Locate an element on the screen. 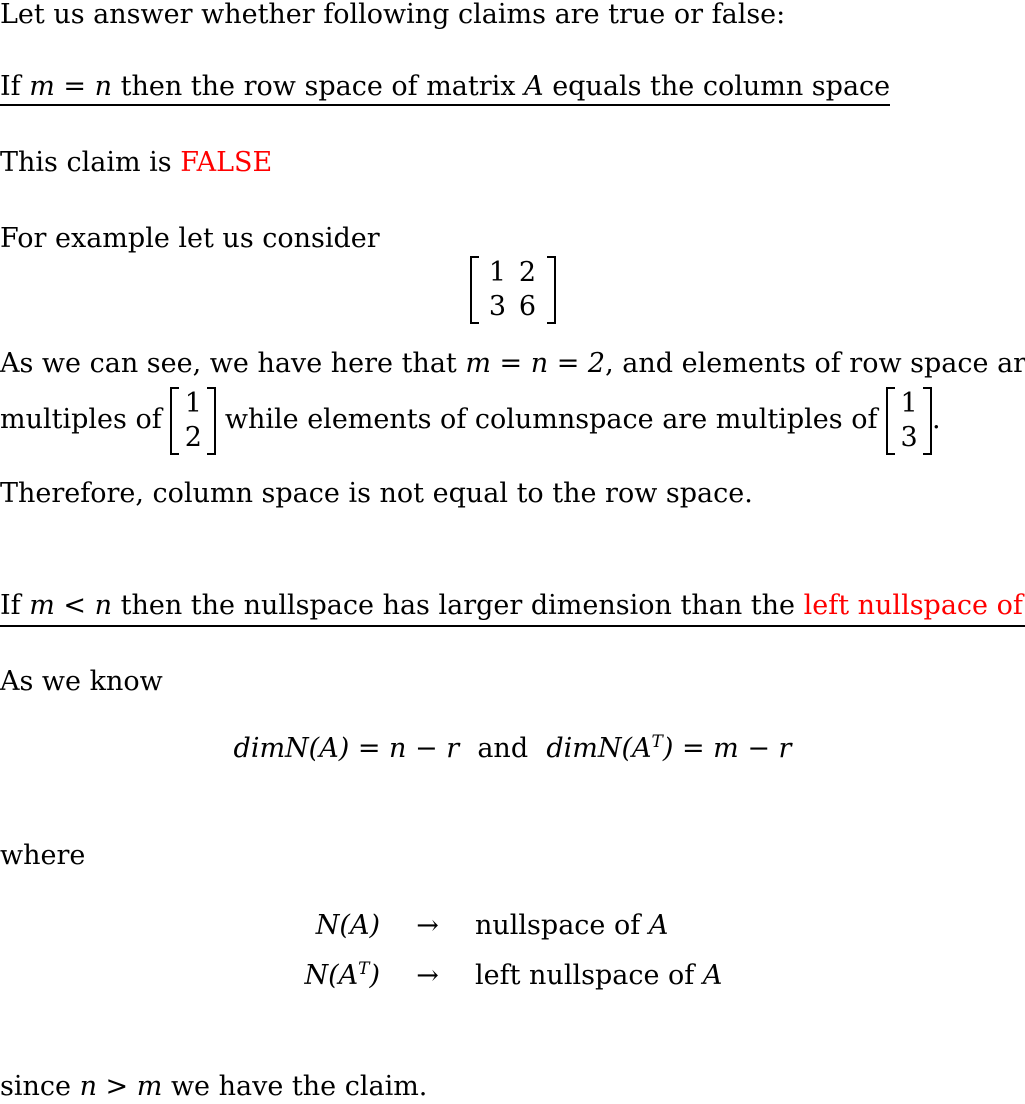  final-statement: since n > m we have the claim. is located at coordinates (214, 1086).